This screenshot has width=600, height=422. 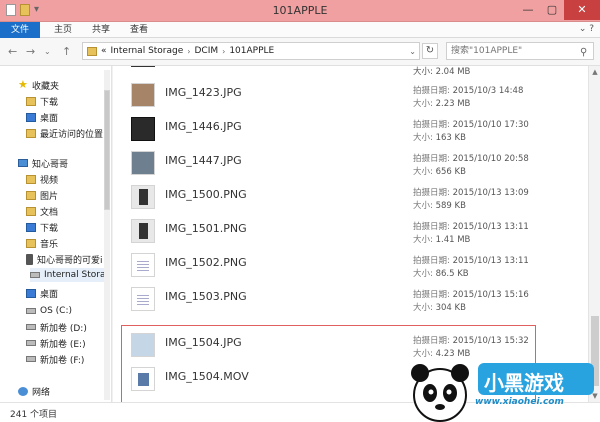 I want to click on sidebar-item-iphone: 知心哥哥的可爱i, so click(x=66, y=259).